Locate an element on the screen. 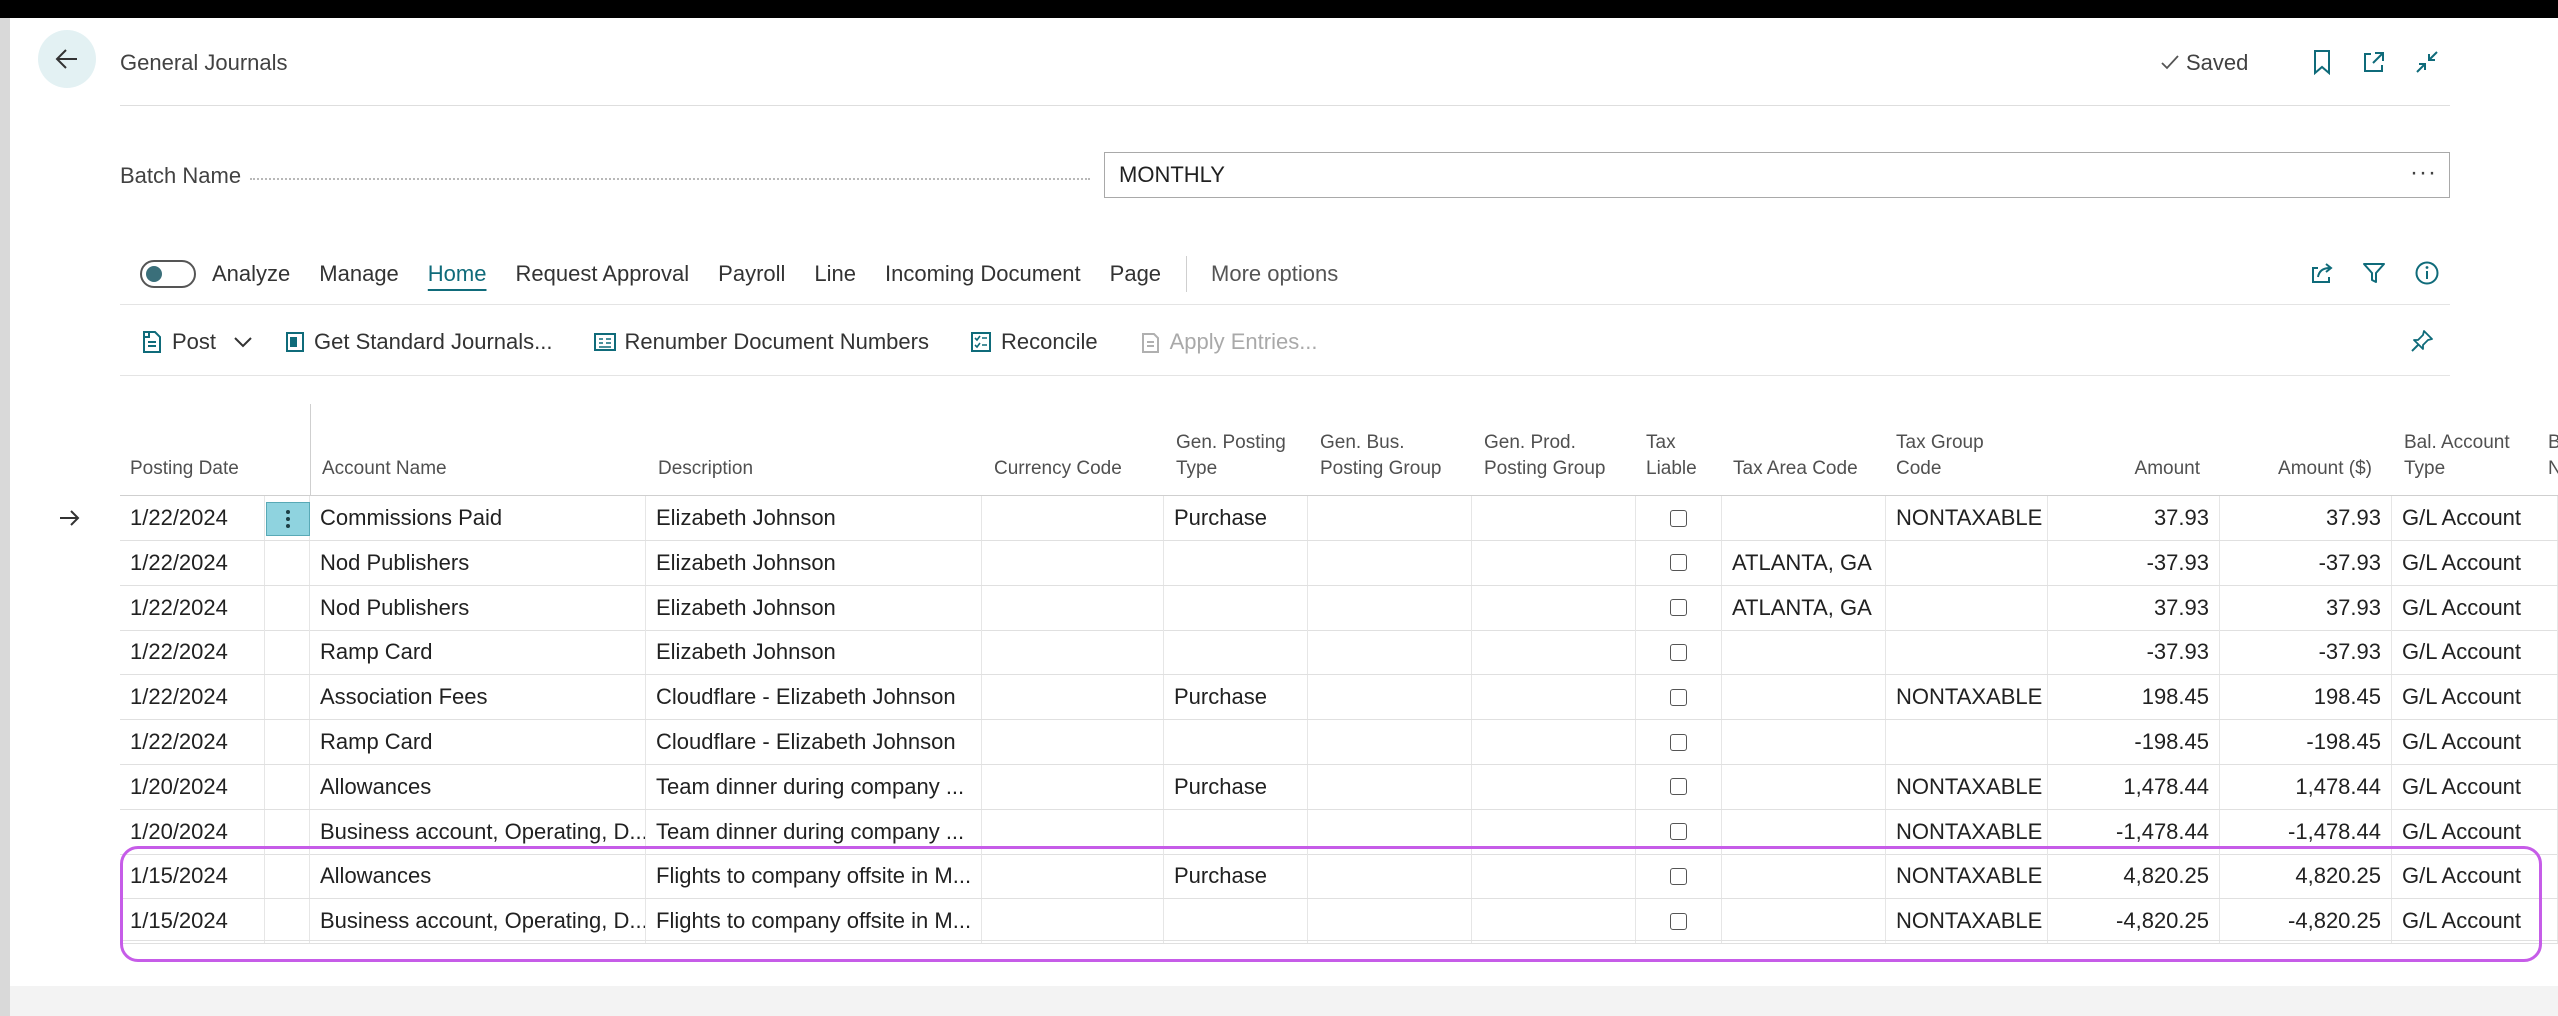 The height and width of the screenshot is (1016, 2558). cell-gen-posting-type: Purchase is located at coordinates (1236, 786).